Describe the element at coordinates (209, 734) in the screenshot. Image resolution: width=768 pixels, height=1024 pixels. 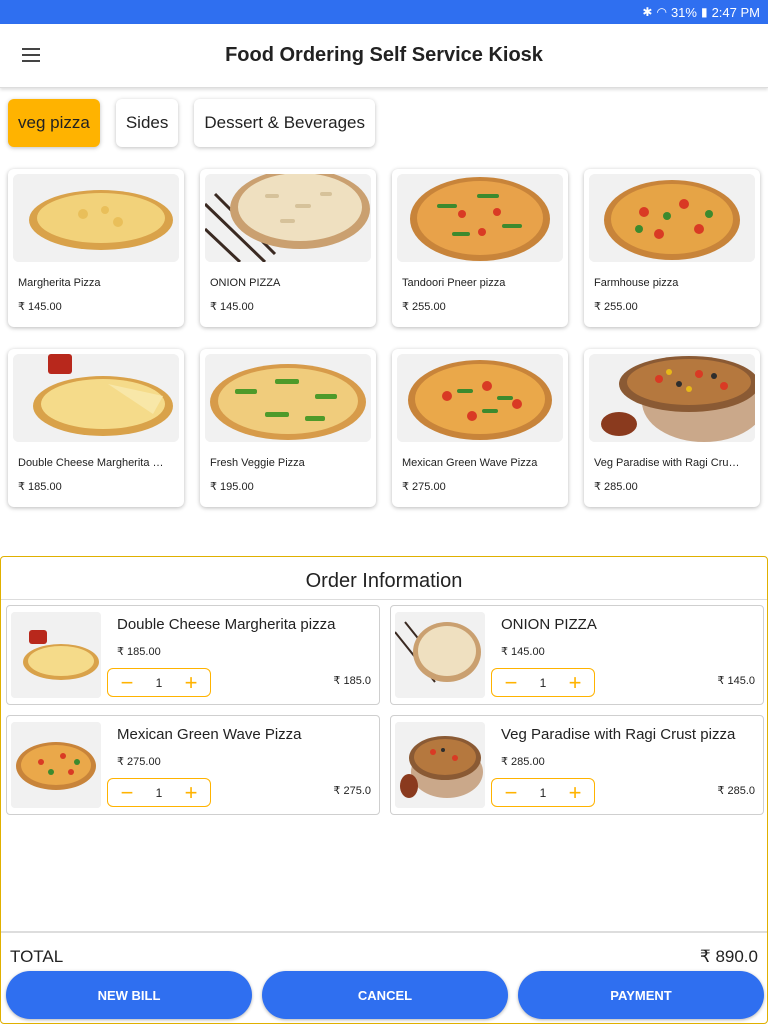
I see `order-item-name: Mexican Green Wave Pizza` at that location.